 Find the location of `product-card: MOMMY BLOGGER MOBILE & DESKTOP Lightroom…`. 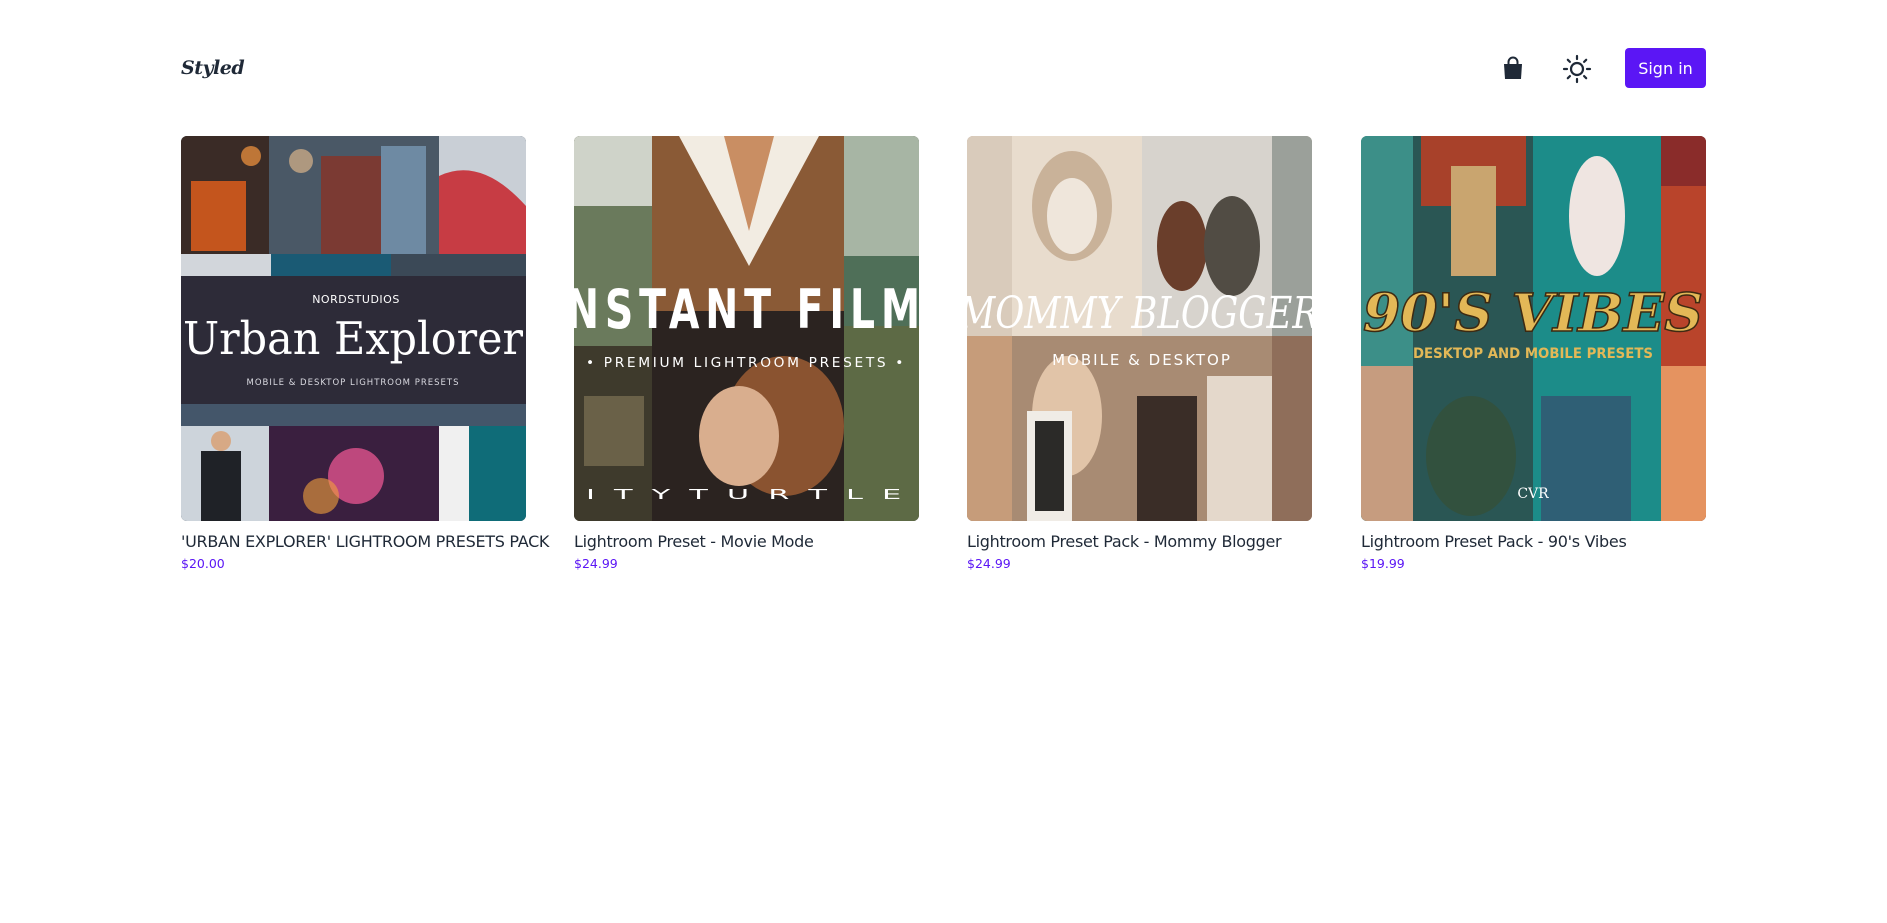

product-card: MOMMY BLOGGER MOBILE & DESKTOP Lightroom… is located at coordinates (1139, 361).